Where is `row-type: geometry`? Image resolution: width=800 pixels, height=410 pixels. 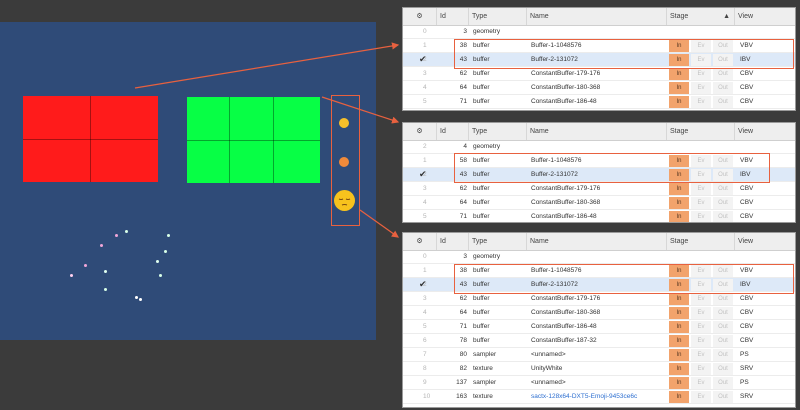
row-type: geometry is located at coordinates (487, 256).